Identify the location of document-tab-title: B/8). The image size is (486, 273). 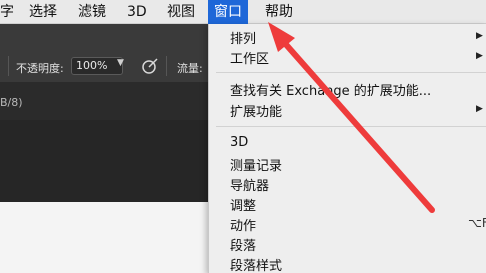
(11, 102).